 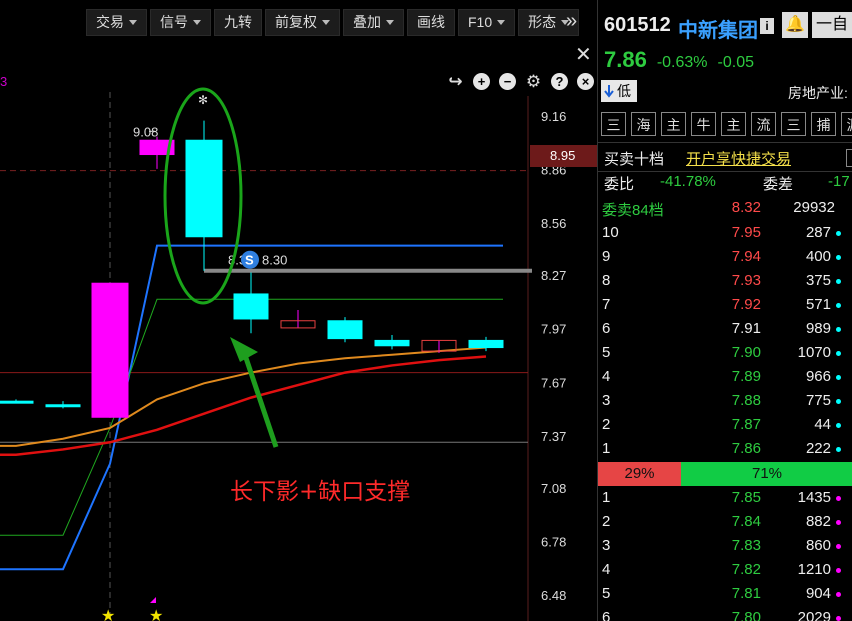 I want to click on toolbar-button-label: 叠加, so click(x=367, y=22).